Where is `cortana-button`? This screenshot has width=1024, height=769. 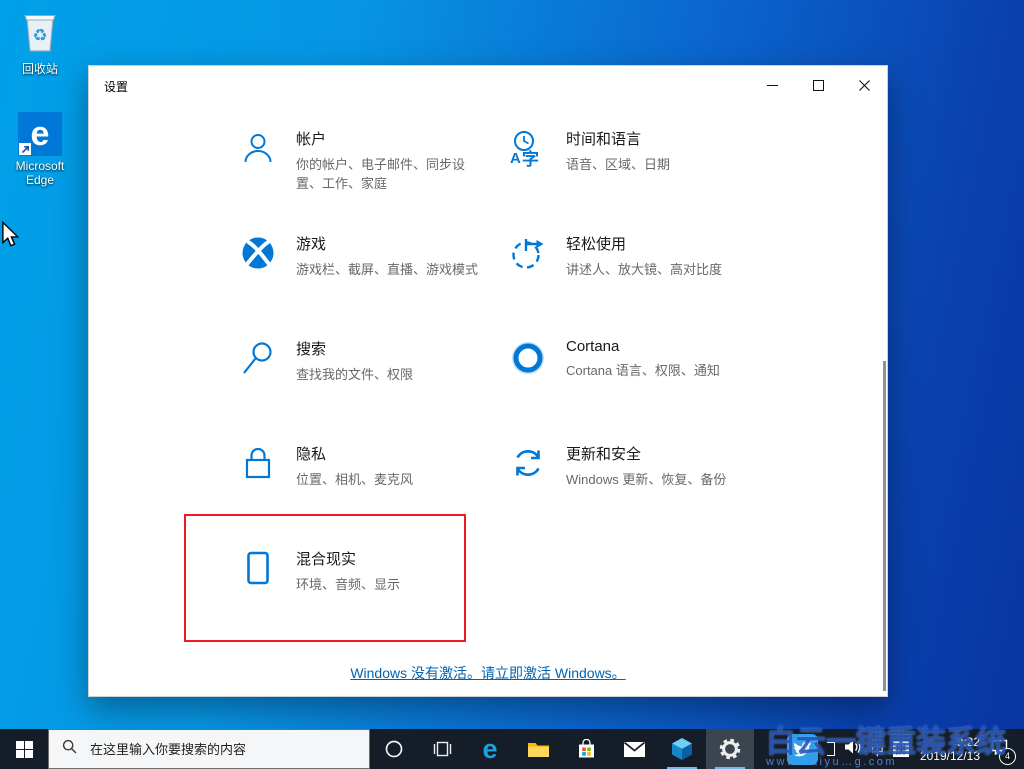 cortana-button is located at coordinates (394, 749).